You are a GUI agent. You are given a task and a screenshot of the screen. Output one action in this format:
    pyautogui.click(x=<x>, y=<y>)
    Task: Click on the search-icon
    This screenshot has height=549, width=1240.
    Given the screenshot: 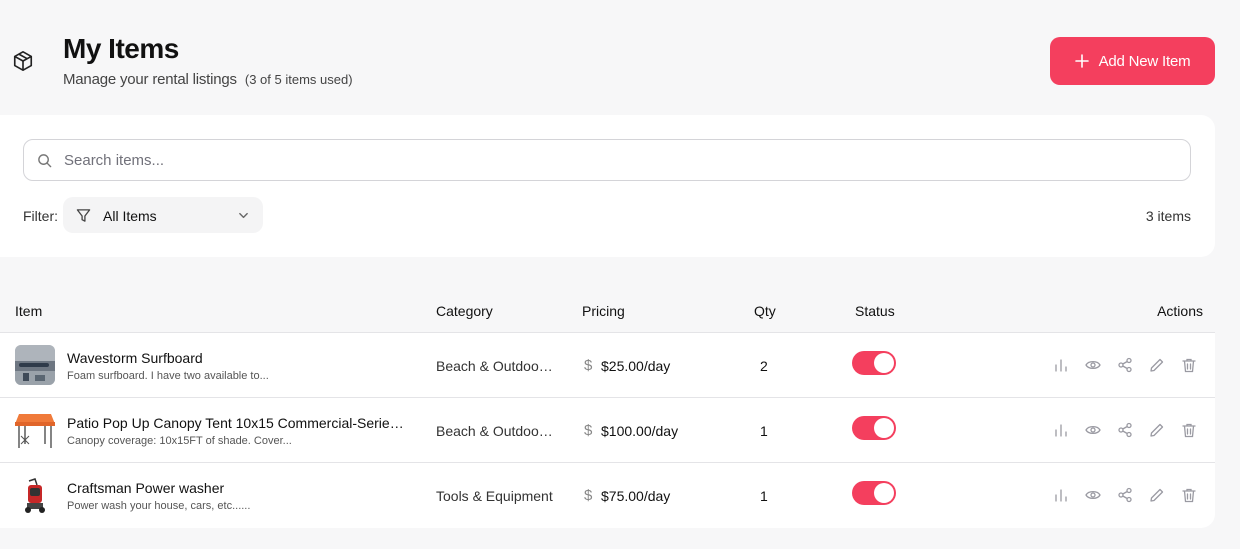 What is the action you would take?
    pyautogui.click(x=45, y=161)
    